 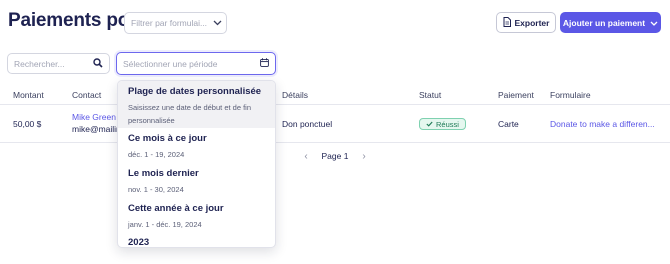 What do you see at coordinates (430, 95) in the screenshot?
I see `column-header-status: Statut` at bounding box center [430, 95].